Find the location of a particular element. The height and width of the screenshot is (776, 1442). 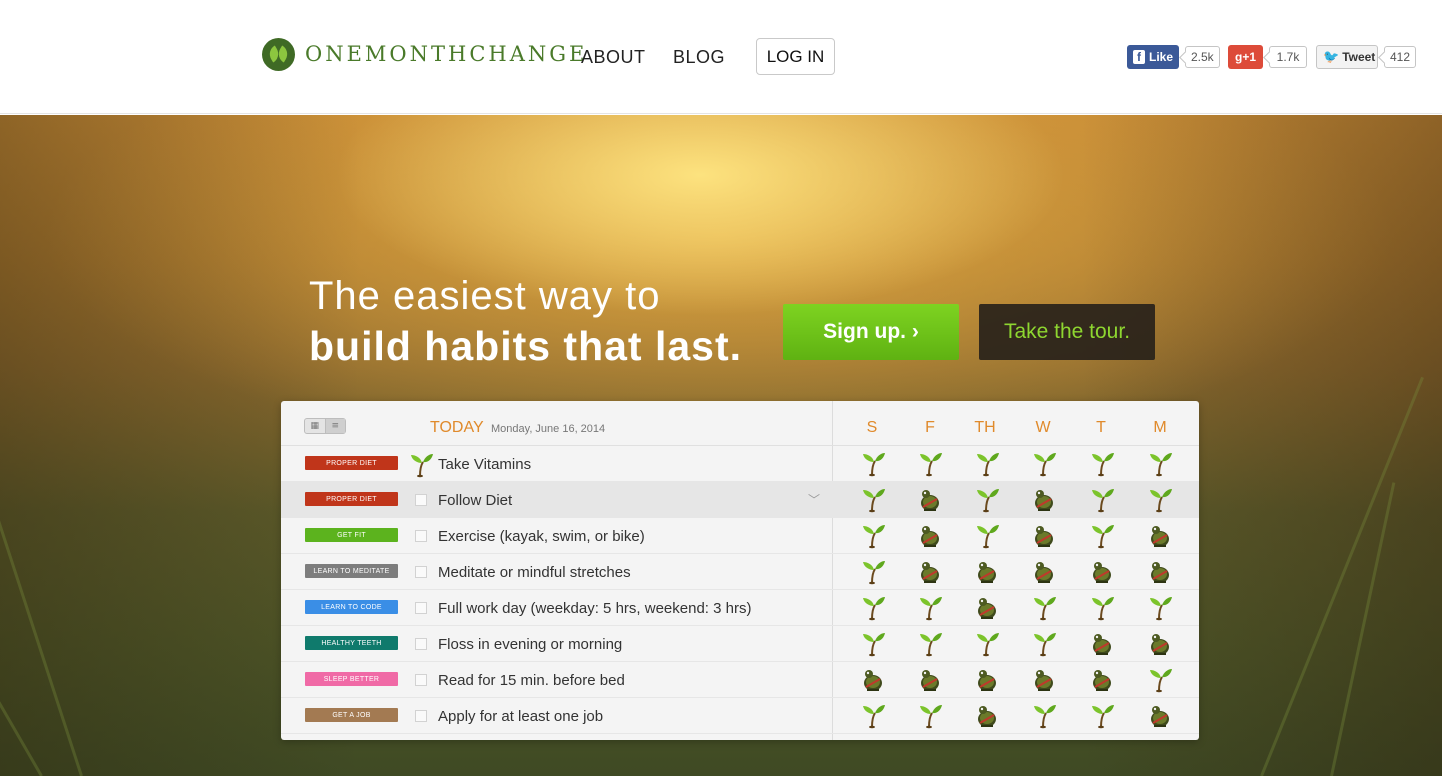

habit-name: Read for 15 min. before bed is located at coordinates (531, 680).